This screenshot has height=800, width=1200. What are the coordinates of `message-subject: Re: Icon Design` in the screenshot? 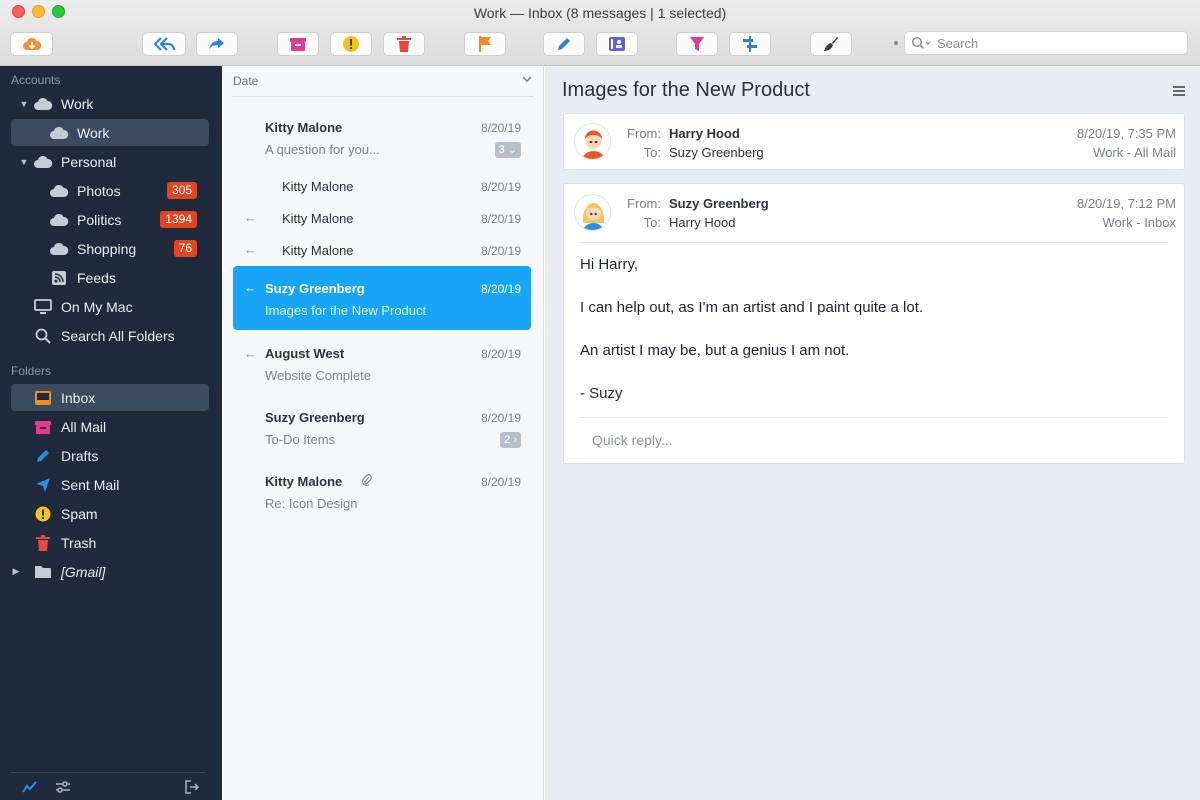 It's located at (311, 503).